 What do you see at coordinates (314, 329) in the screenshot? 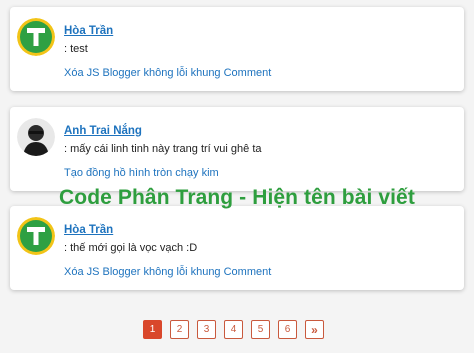
I see `next-page-button: »` at bounding box center [314, 329].